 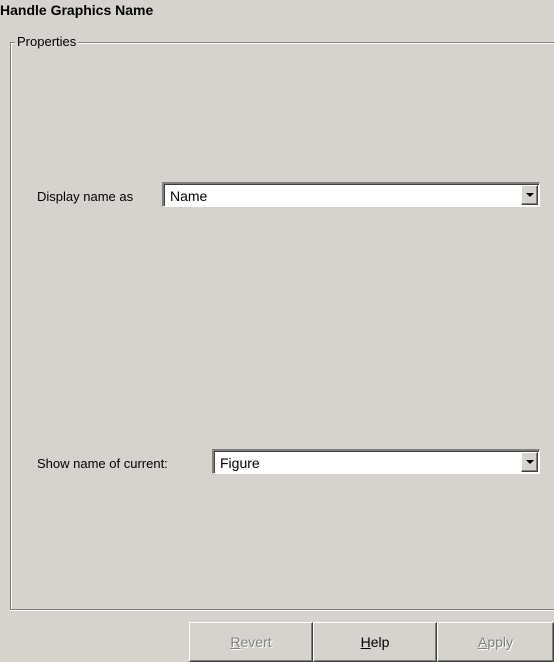 What do you see at coordinates (102, 463) in the screenshot?
I see `show-name-label: Show name of current:` at bounding box center [102, 463].